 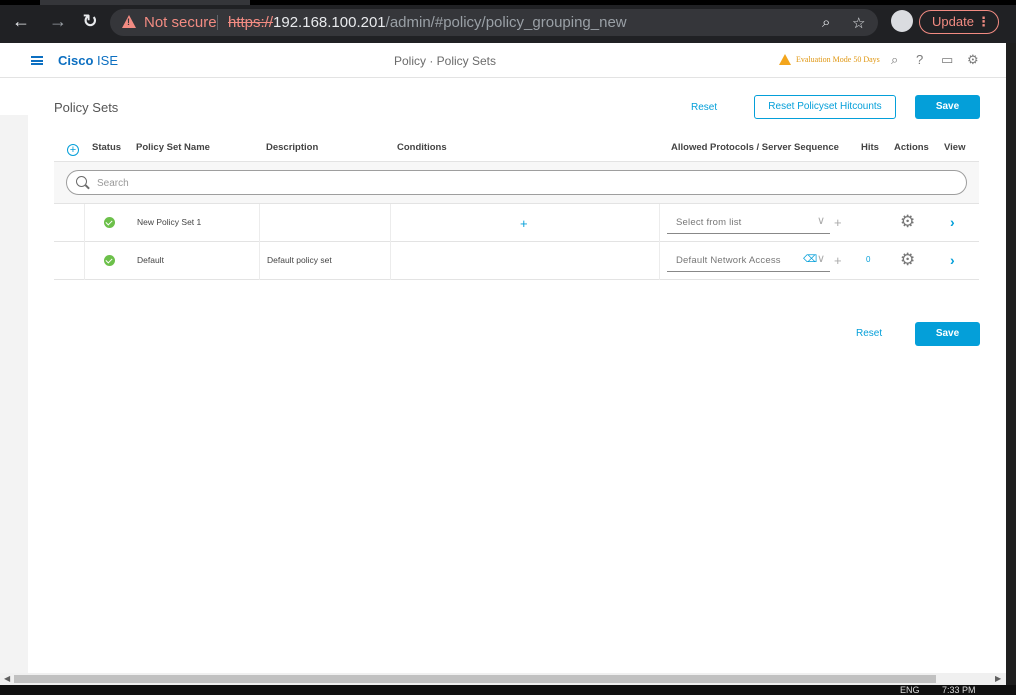 I want to click on help-icon: ?, so click(x=919, y=59).